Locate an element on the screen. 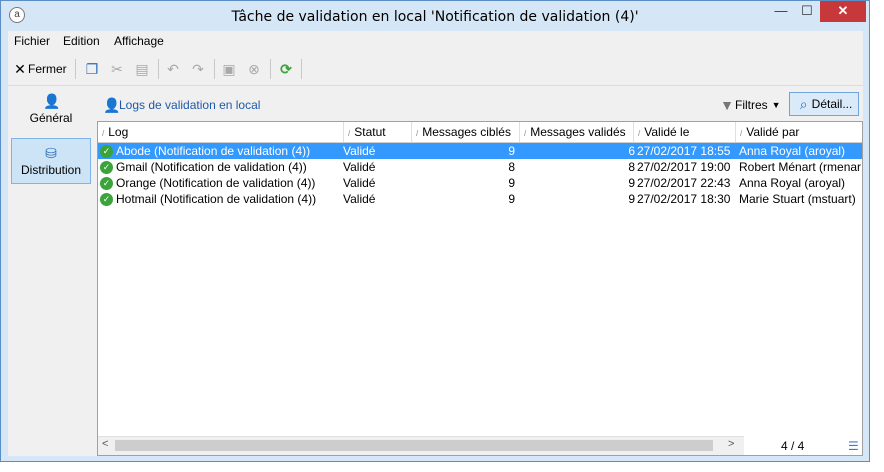 This screenshot has height=472, width=884. column-header-date: / Validé le is located at coordinates (684, 132).